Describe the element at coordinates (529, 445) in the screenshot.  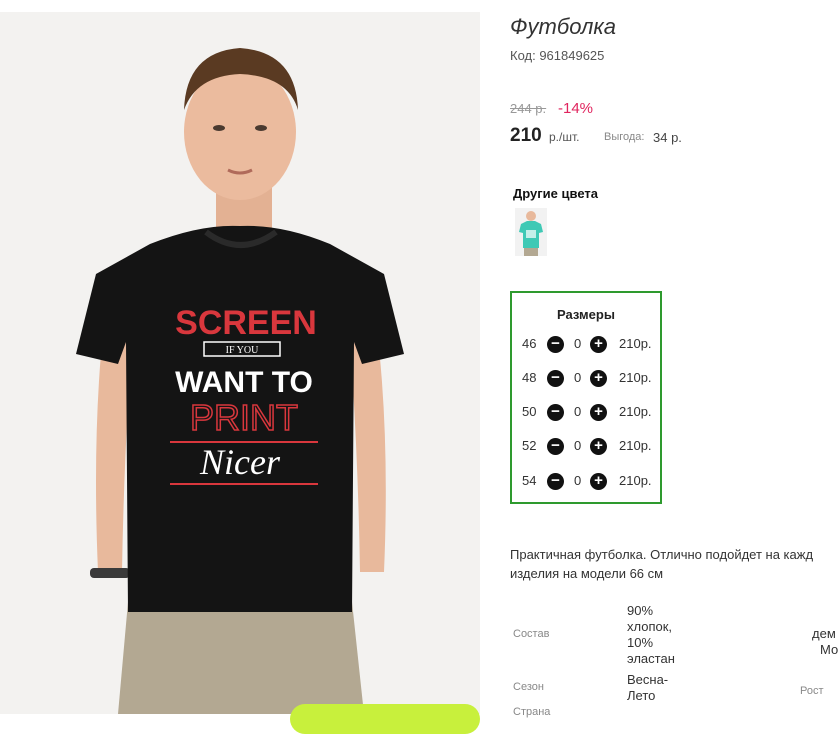
I see `size-label: 52` at that location.